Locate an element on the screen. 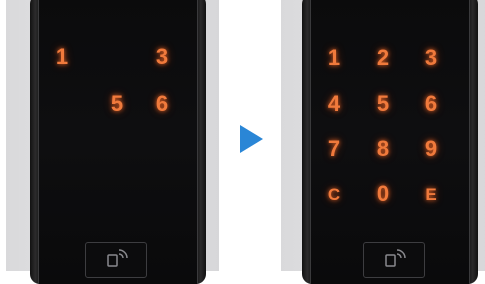  key-2: 2 is located at coordinates (383, 58).